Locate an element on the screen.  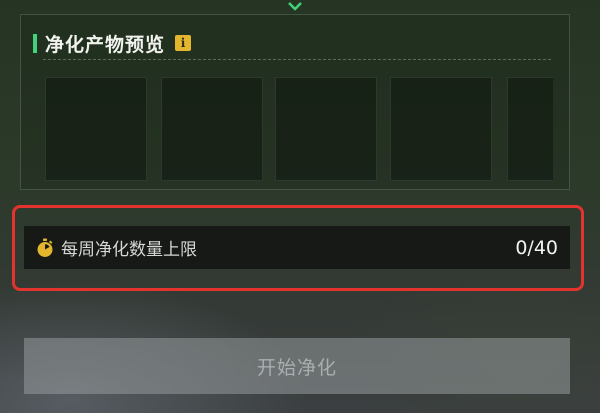
weekly-limit-label: 每周净化数量上限 is located at coordinates (129, 250).